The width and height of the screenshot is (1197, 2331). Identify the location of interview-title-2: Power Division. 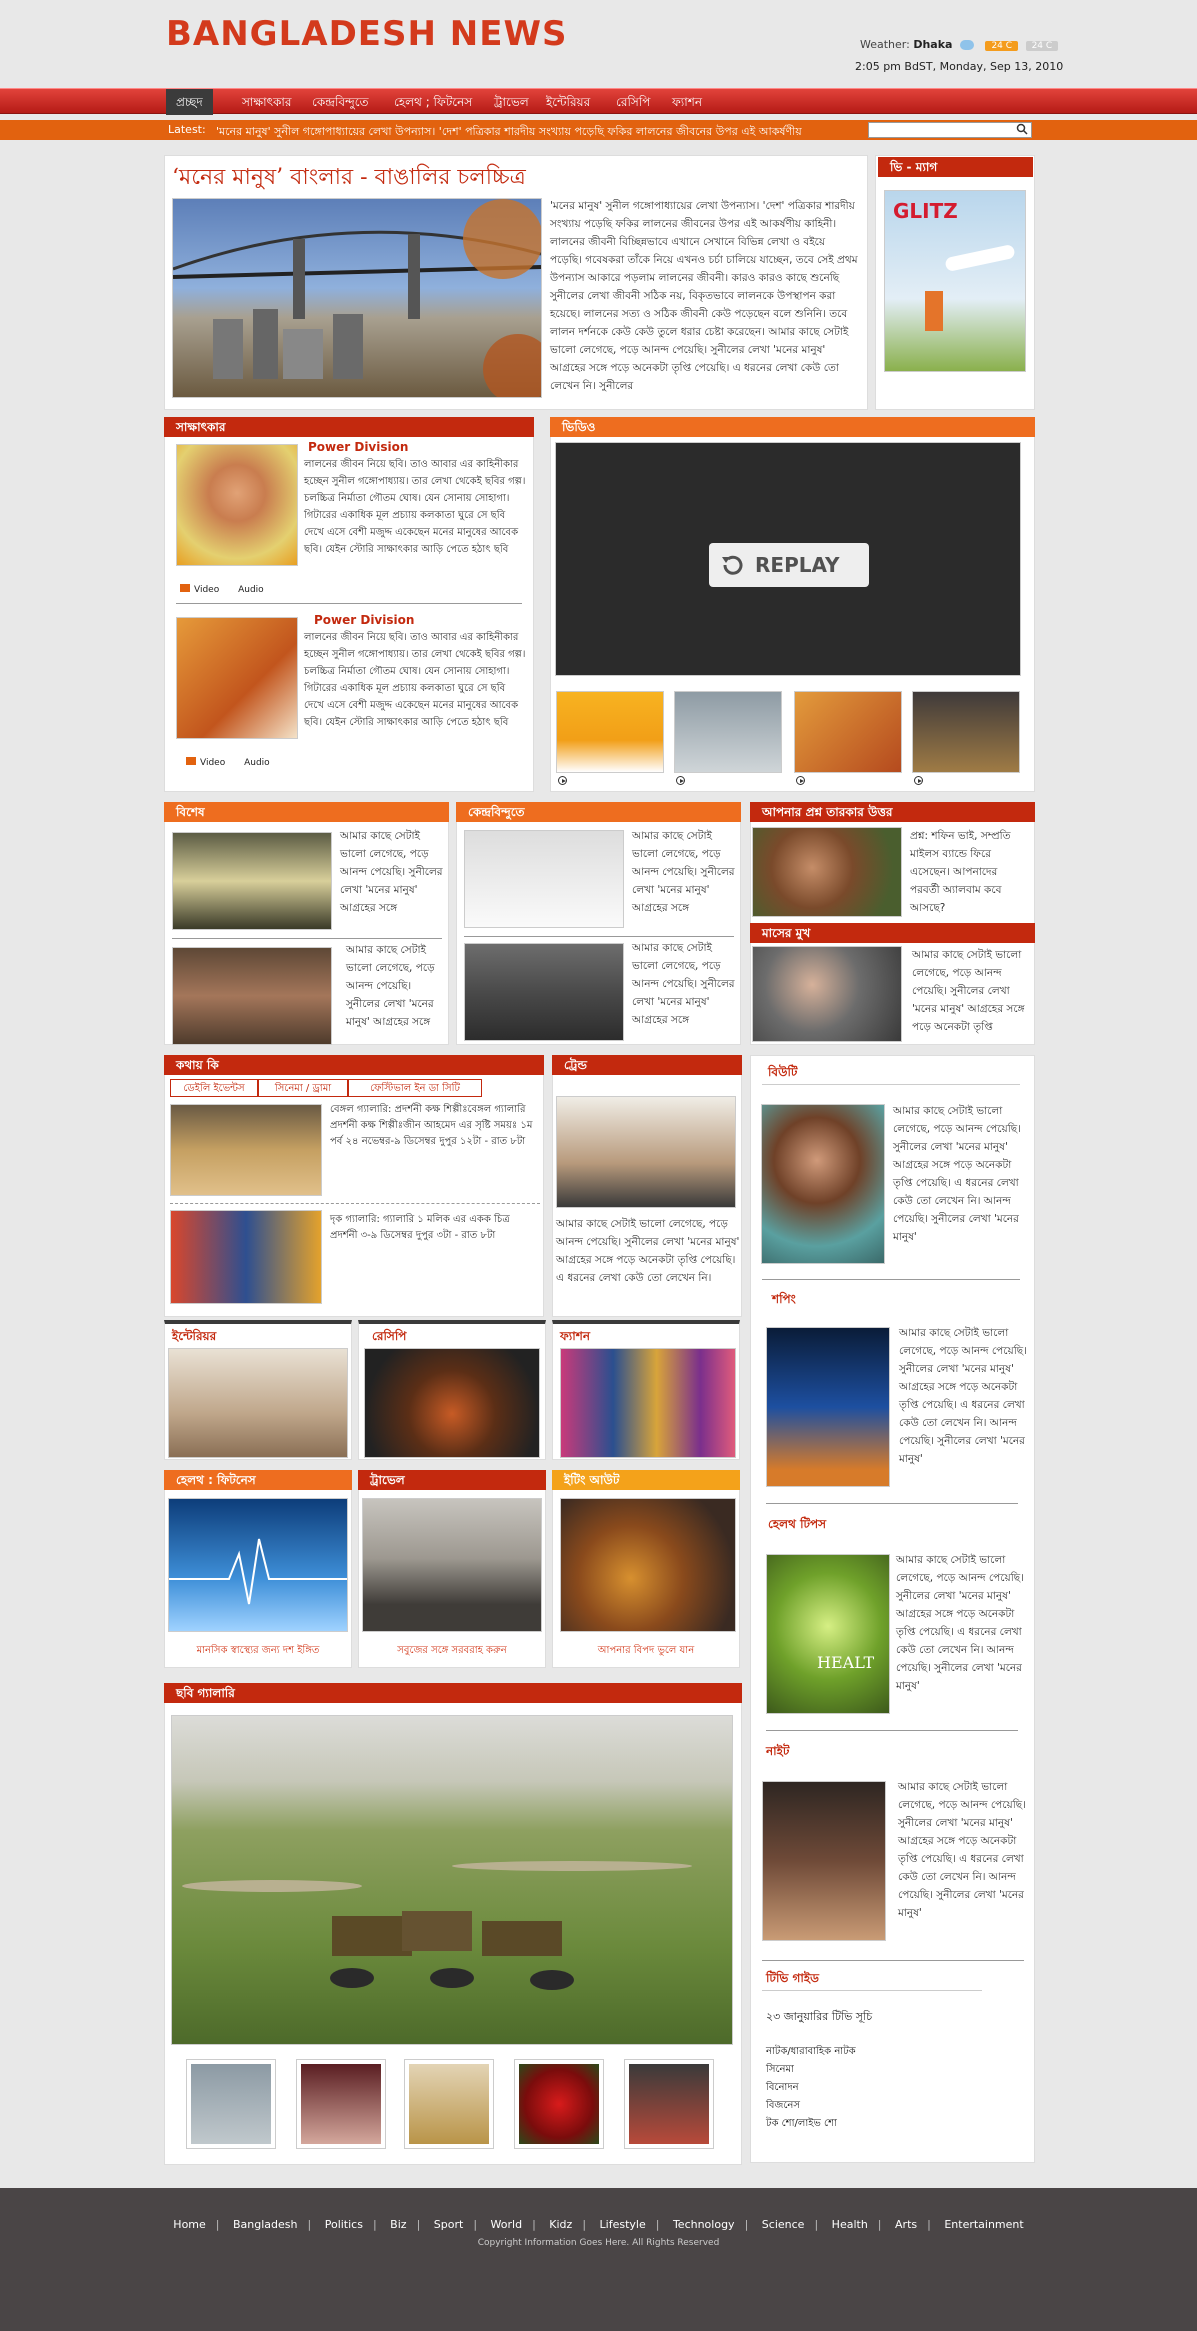
(364, 620).